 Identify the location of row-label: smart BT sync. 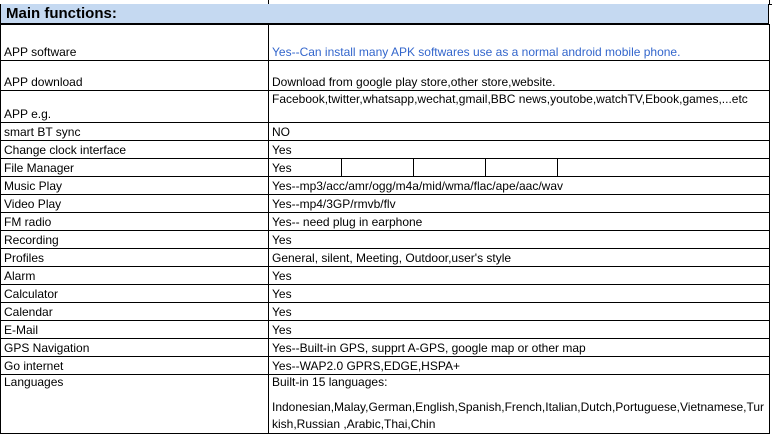
(134, 131).